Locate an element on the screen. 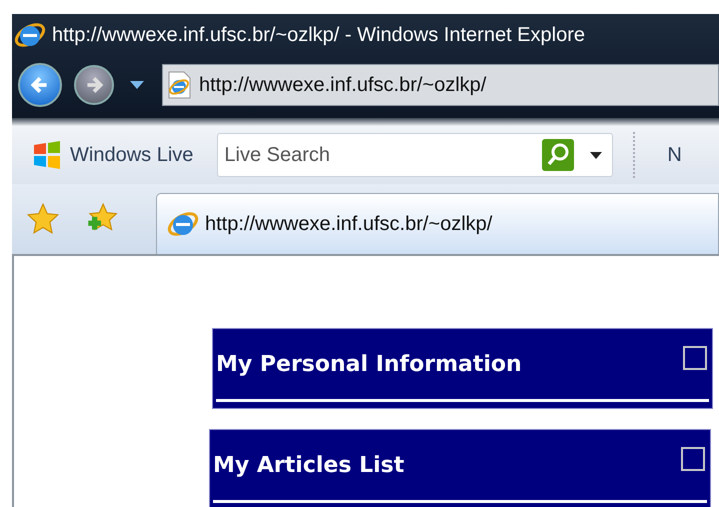 The height and width of the screenshot is (507, 719). panel-title: My Personal Information is located at coordinates (369, 364).